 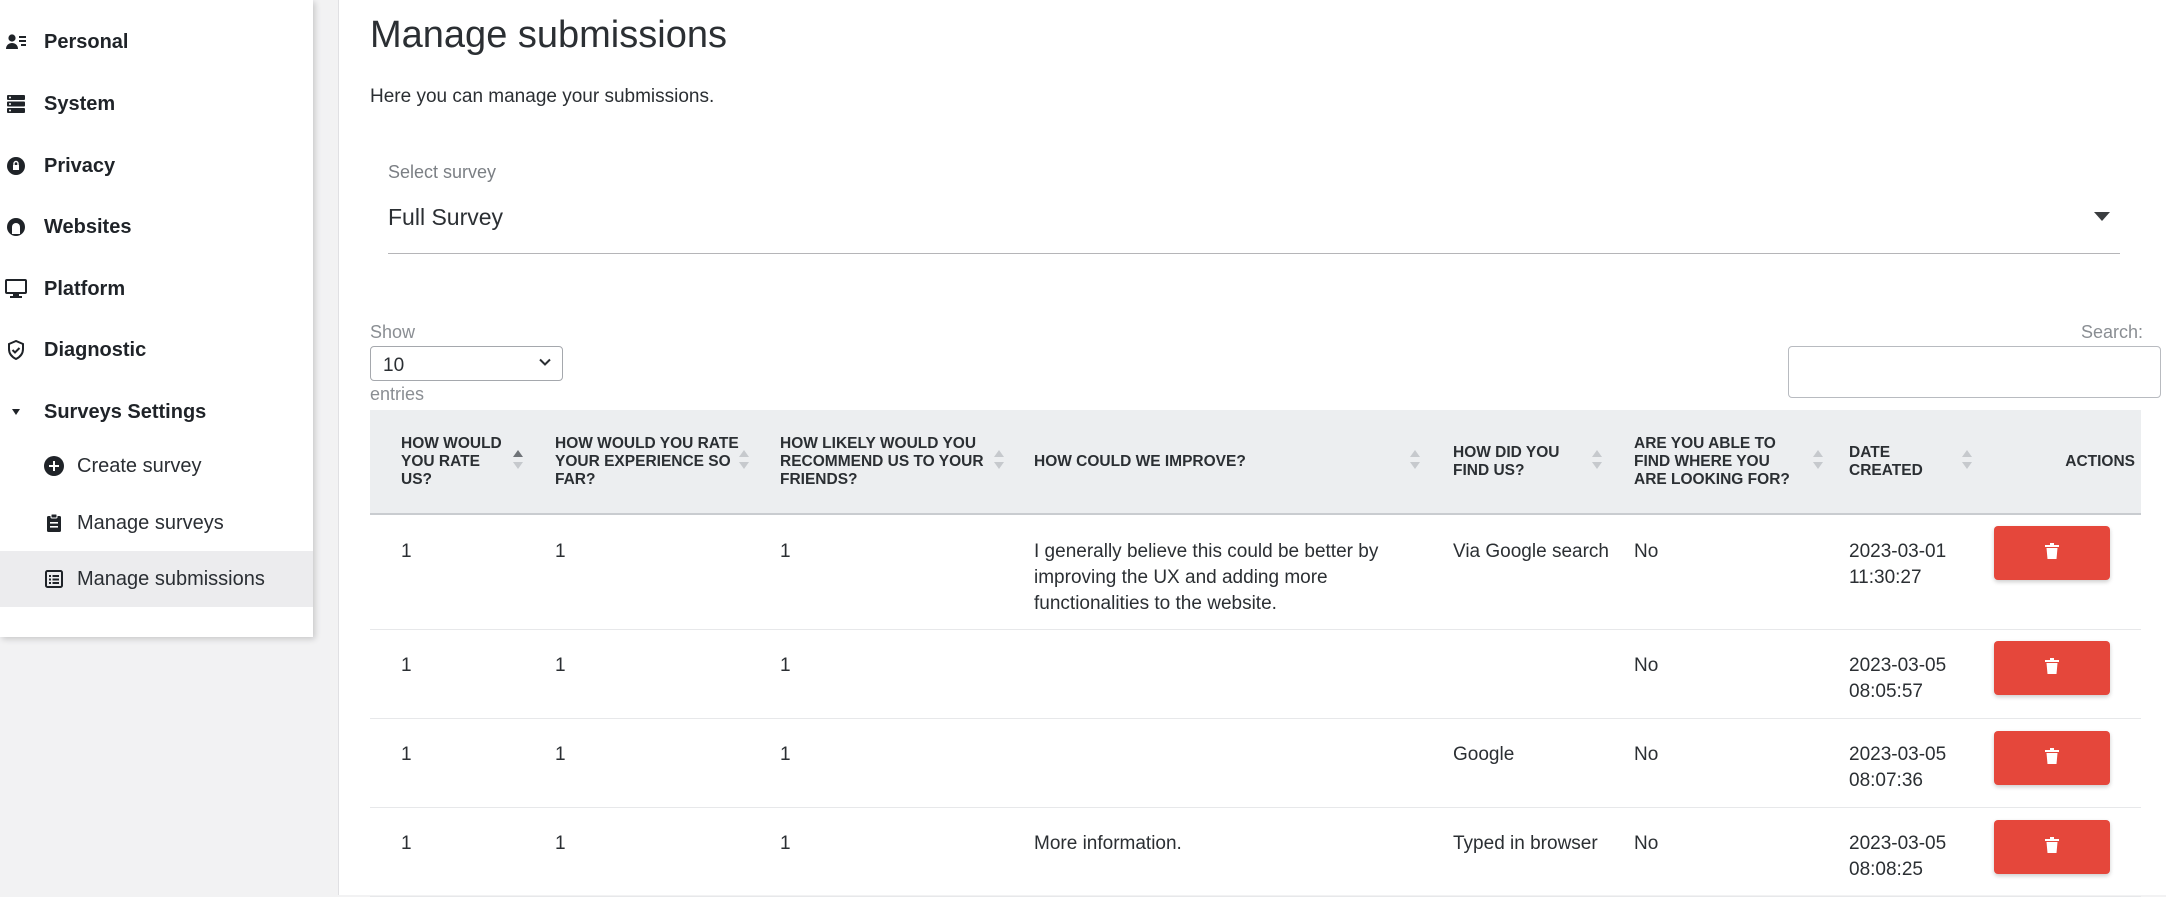 I want to click on sidebar-item-label: Diagnostic, so click(x=95, y=349).